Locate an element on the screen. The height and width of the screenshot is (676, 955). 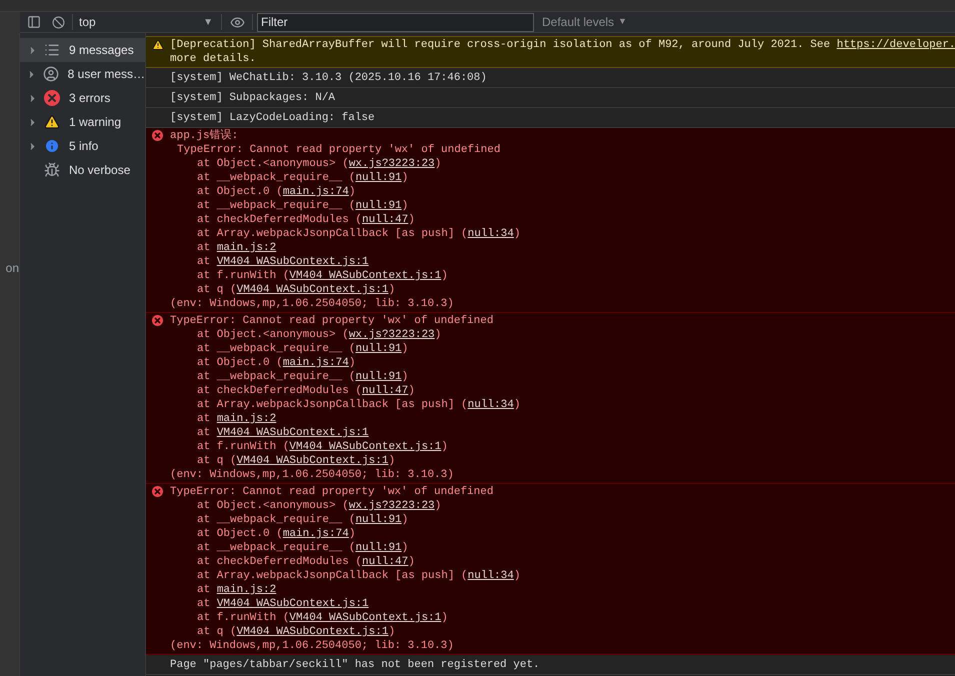
url-link: https://developer. is located at coordinates (895, 45).